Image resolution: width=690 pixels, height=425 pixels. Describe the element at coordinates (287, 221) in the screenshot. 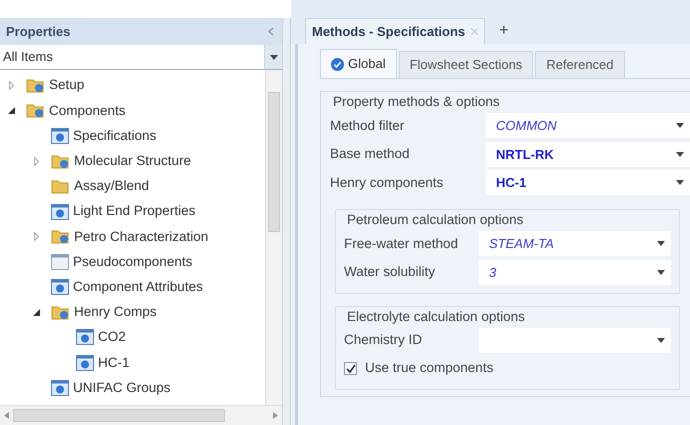

I see `splitter` at that location.